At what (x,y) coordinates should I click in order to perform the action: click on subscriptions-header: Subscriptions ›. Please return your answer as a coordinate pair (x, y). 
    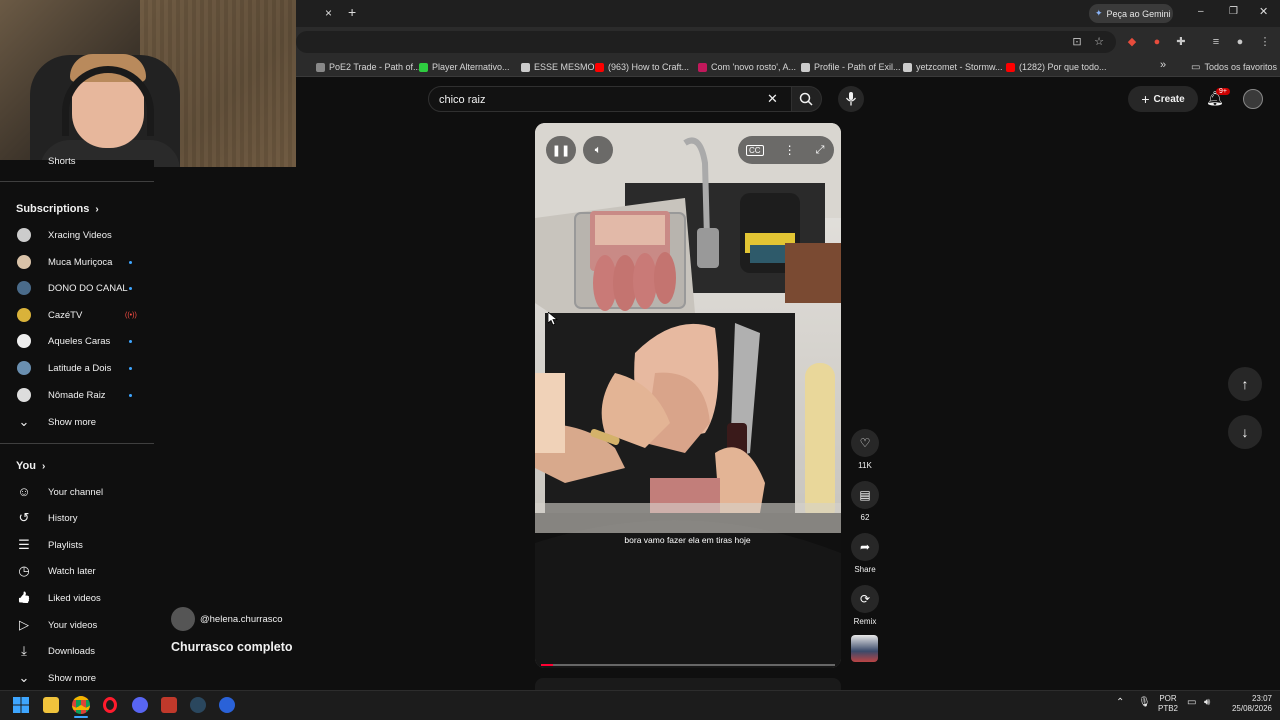
    Looking at the image, I should click on (57, 209).